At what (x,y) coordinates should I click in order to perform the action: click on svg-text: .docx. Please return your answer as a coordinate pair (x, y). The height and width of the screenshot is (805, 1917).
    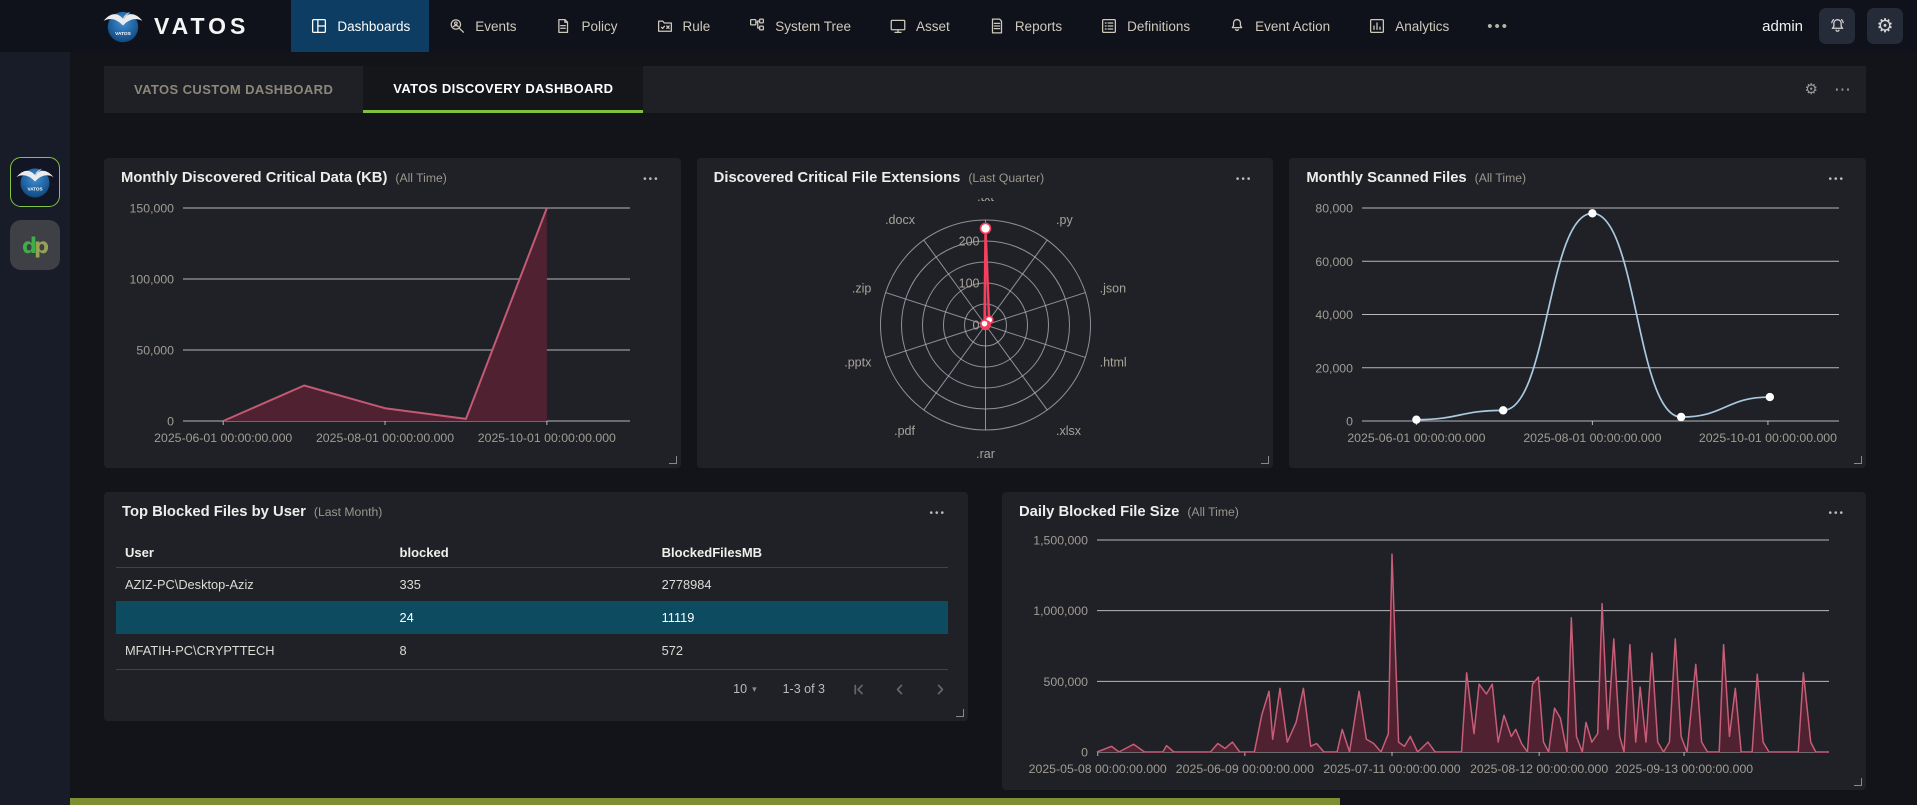
    Looking at the image, I should click on (900, 220).